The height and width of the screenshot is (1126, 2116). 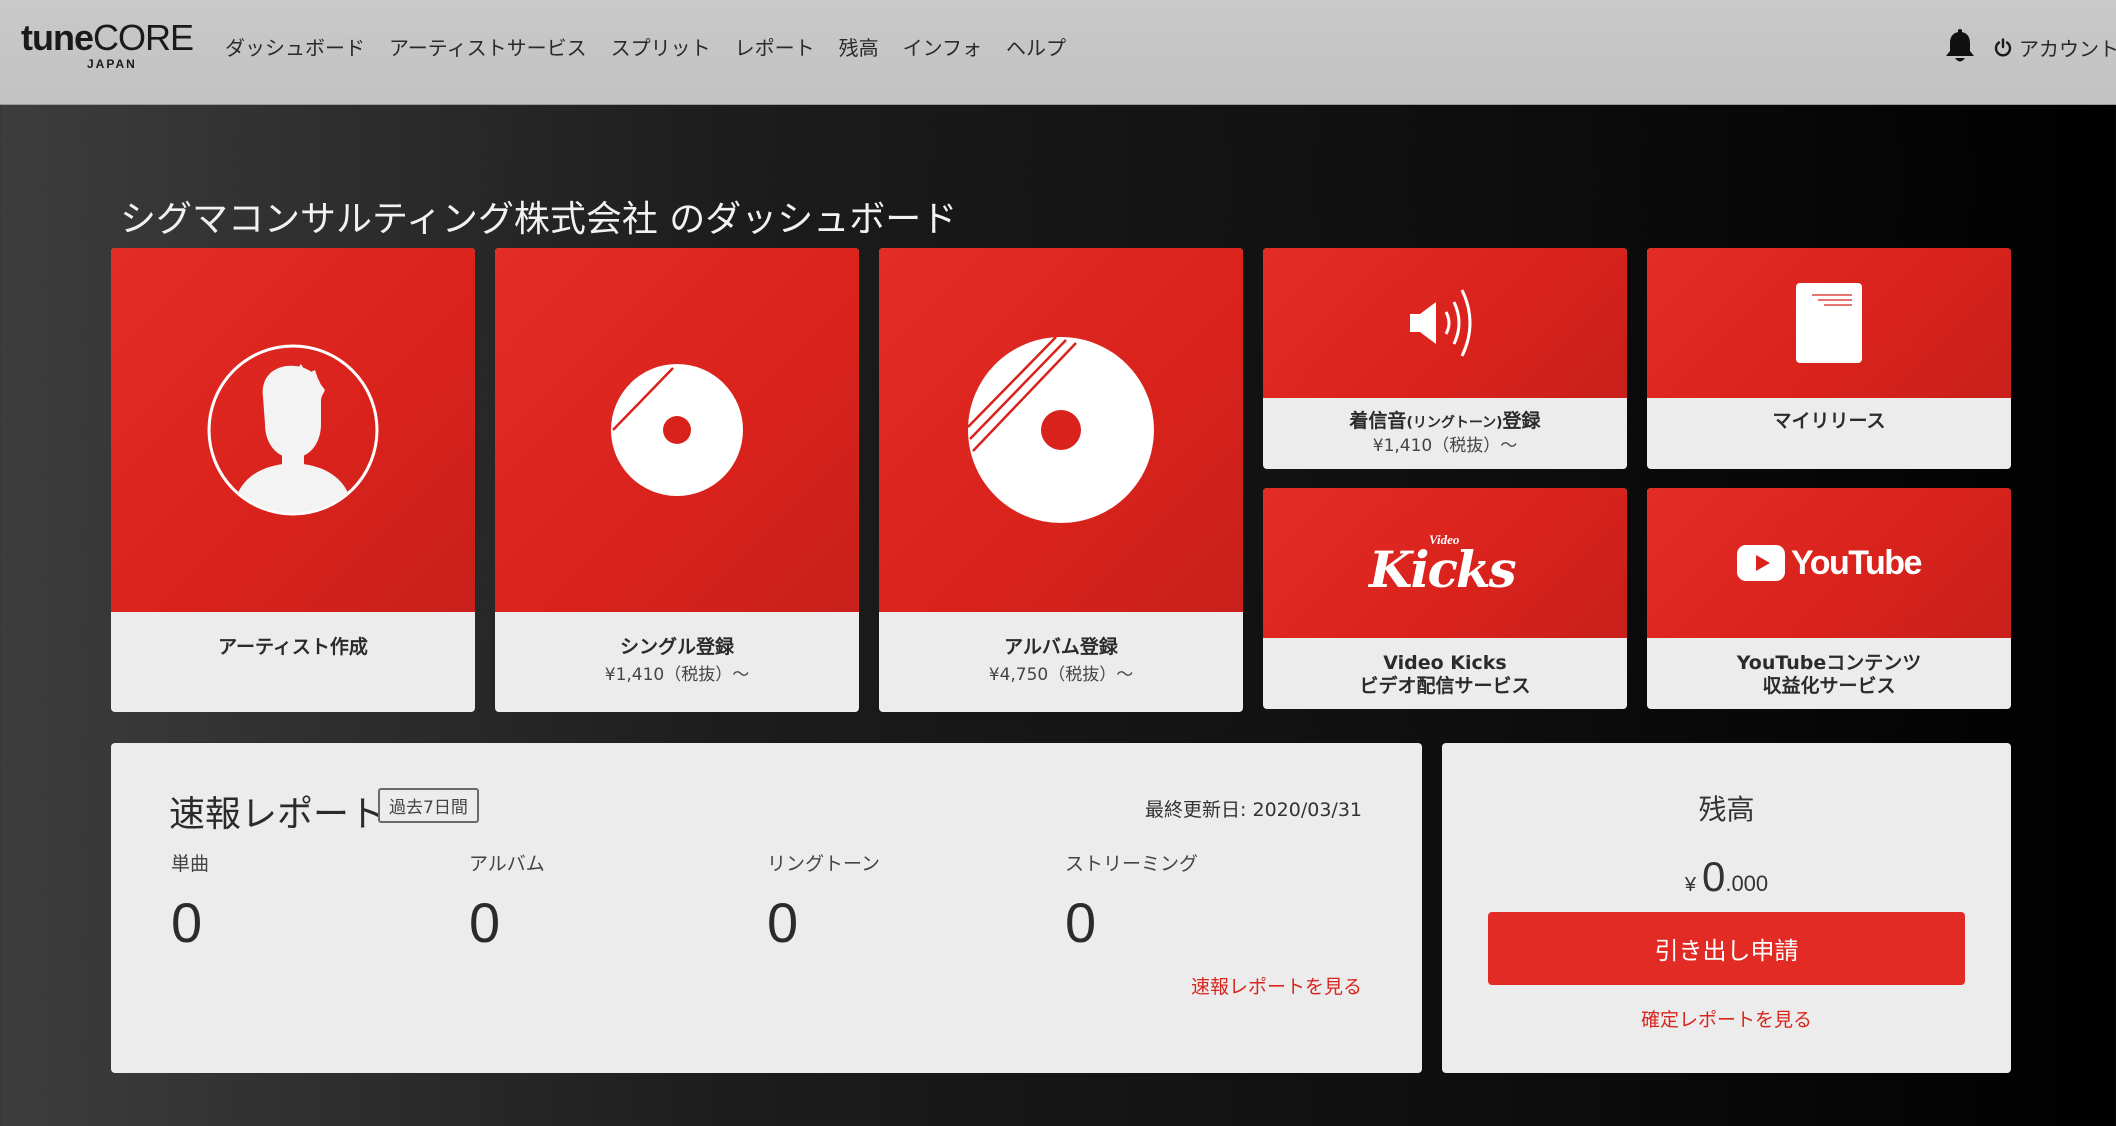 What do you see at coordinates (1276, 985) in the screenshot?
I see `view-quick-report-link: 速報レポートを見る` at bounding box center [1276, 985].